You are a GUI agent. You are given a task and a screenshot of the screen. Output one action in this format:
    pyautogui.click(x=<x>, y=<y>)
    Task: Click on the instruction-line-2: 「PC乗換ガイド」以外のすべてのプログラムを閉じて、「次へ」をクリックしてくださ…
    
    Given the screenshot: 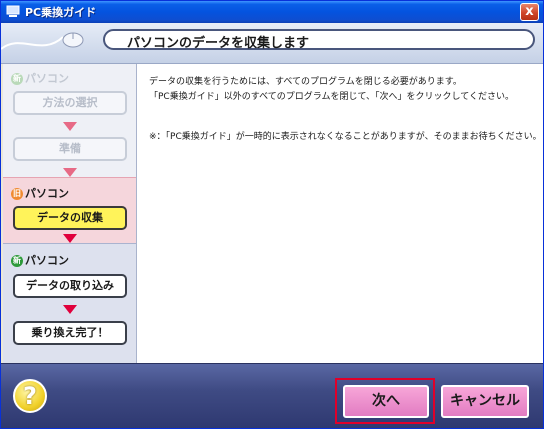 What is the action you would take?
    pyautogui.click(x=331, y=97)
    